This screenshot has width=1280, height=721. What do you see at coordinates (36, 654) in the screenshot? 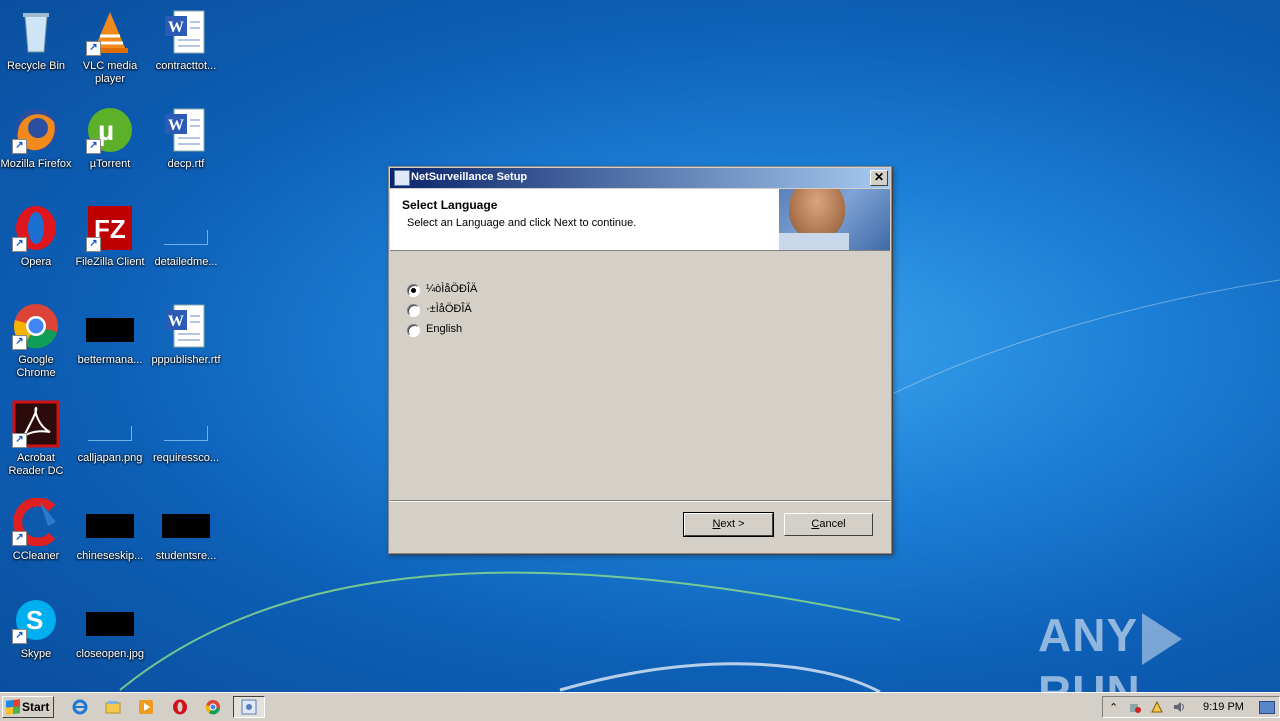
I see `icon-label: Skype` at bounding box center [36, 654].